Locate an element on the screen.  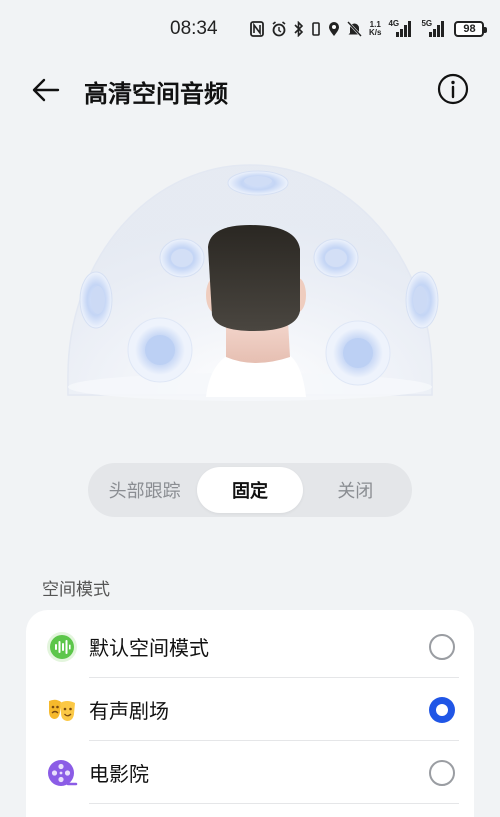
nfc-icon is located at coordinates (257, 29).